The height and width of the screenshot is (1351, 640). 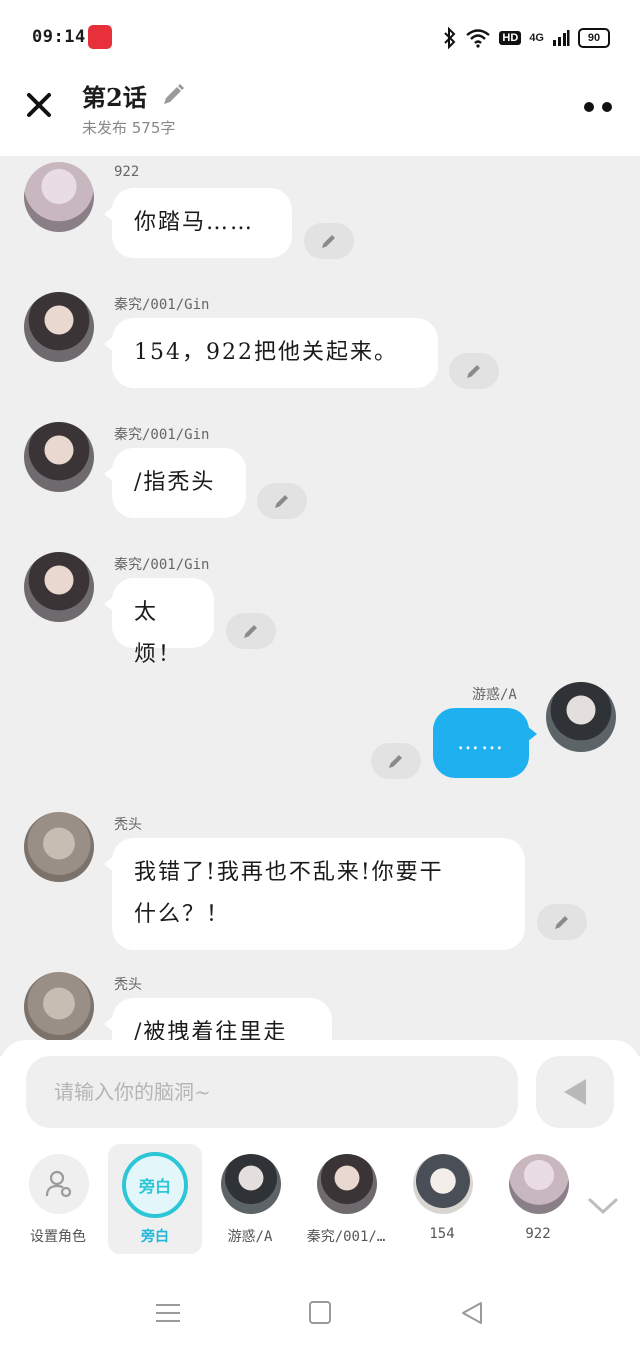 I want to click on role-selector: 设置角色 旁白 旁白 游惑/A 秦究/001/… 154 922, so click(x=320, y=1200).